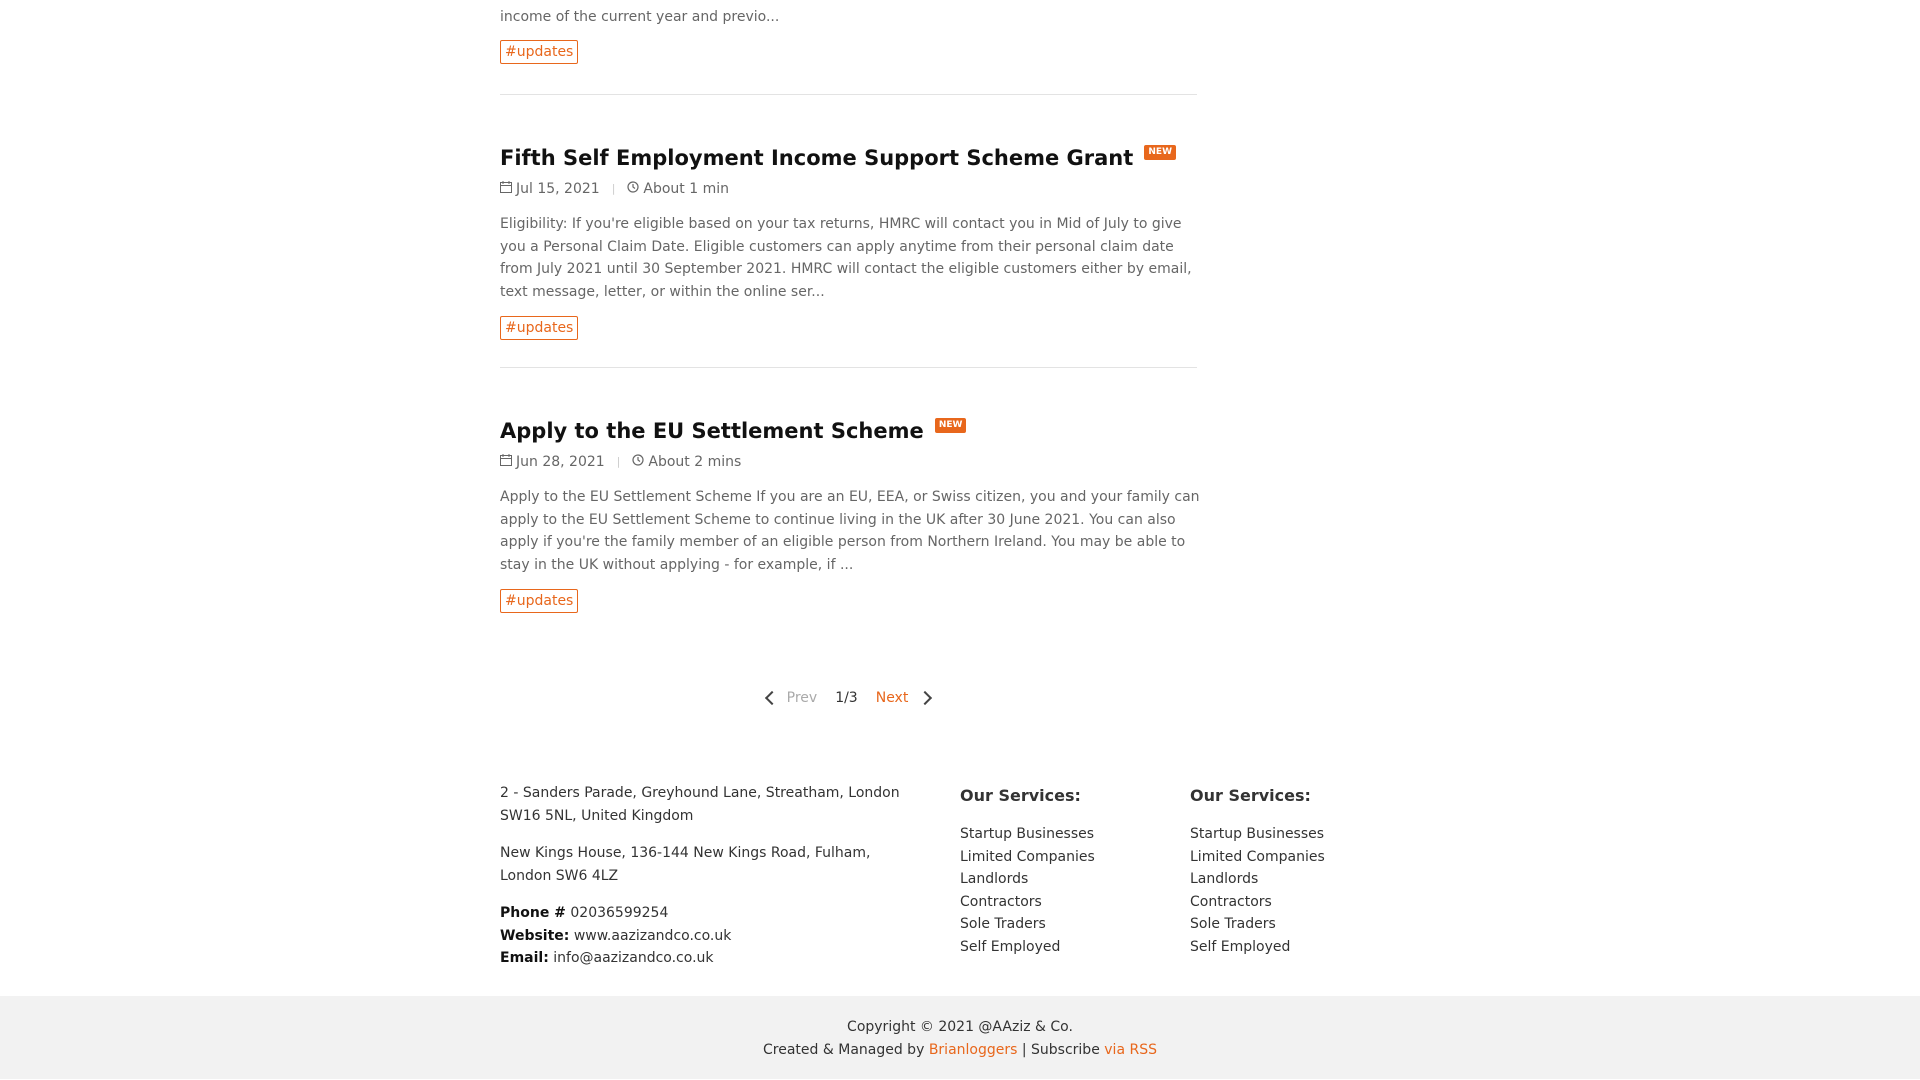 Image resolution: width=1920 pixels, height=1080 pixels. I want to click on email-label: Email:, so click(524, 958).